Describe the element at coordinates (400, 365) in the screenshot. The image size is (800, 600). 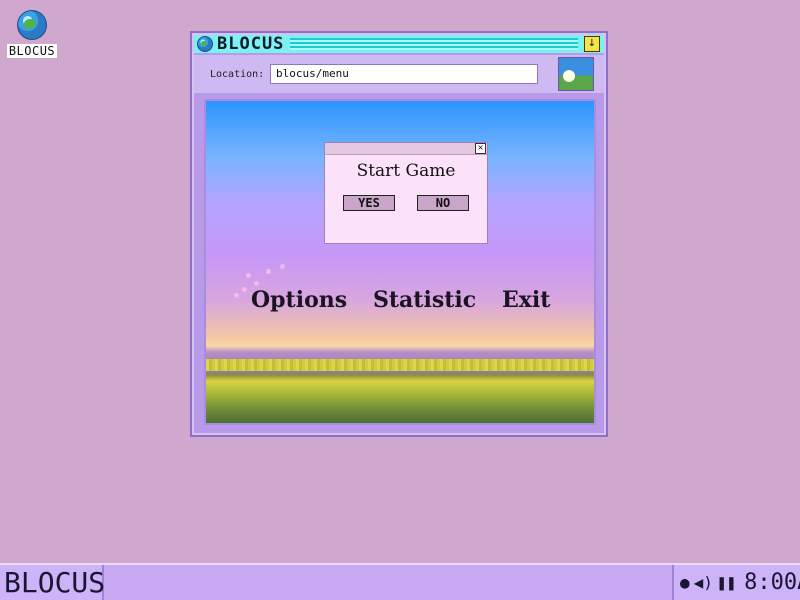
I see `grass-strip` at that location.